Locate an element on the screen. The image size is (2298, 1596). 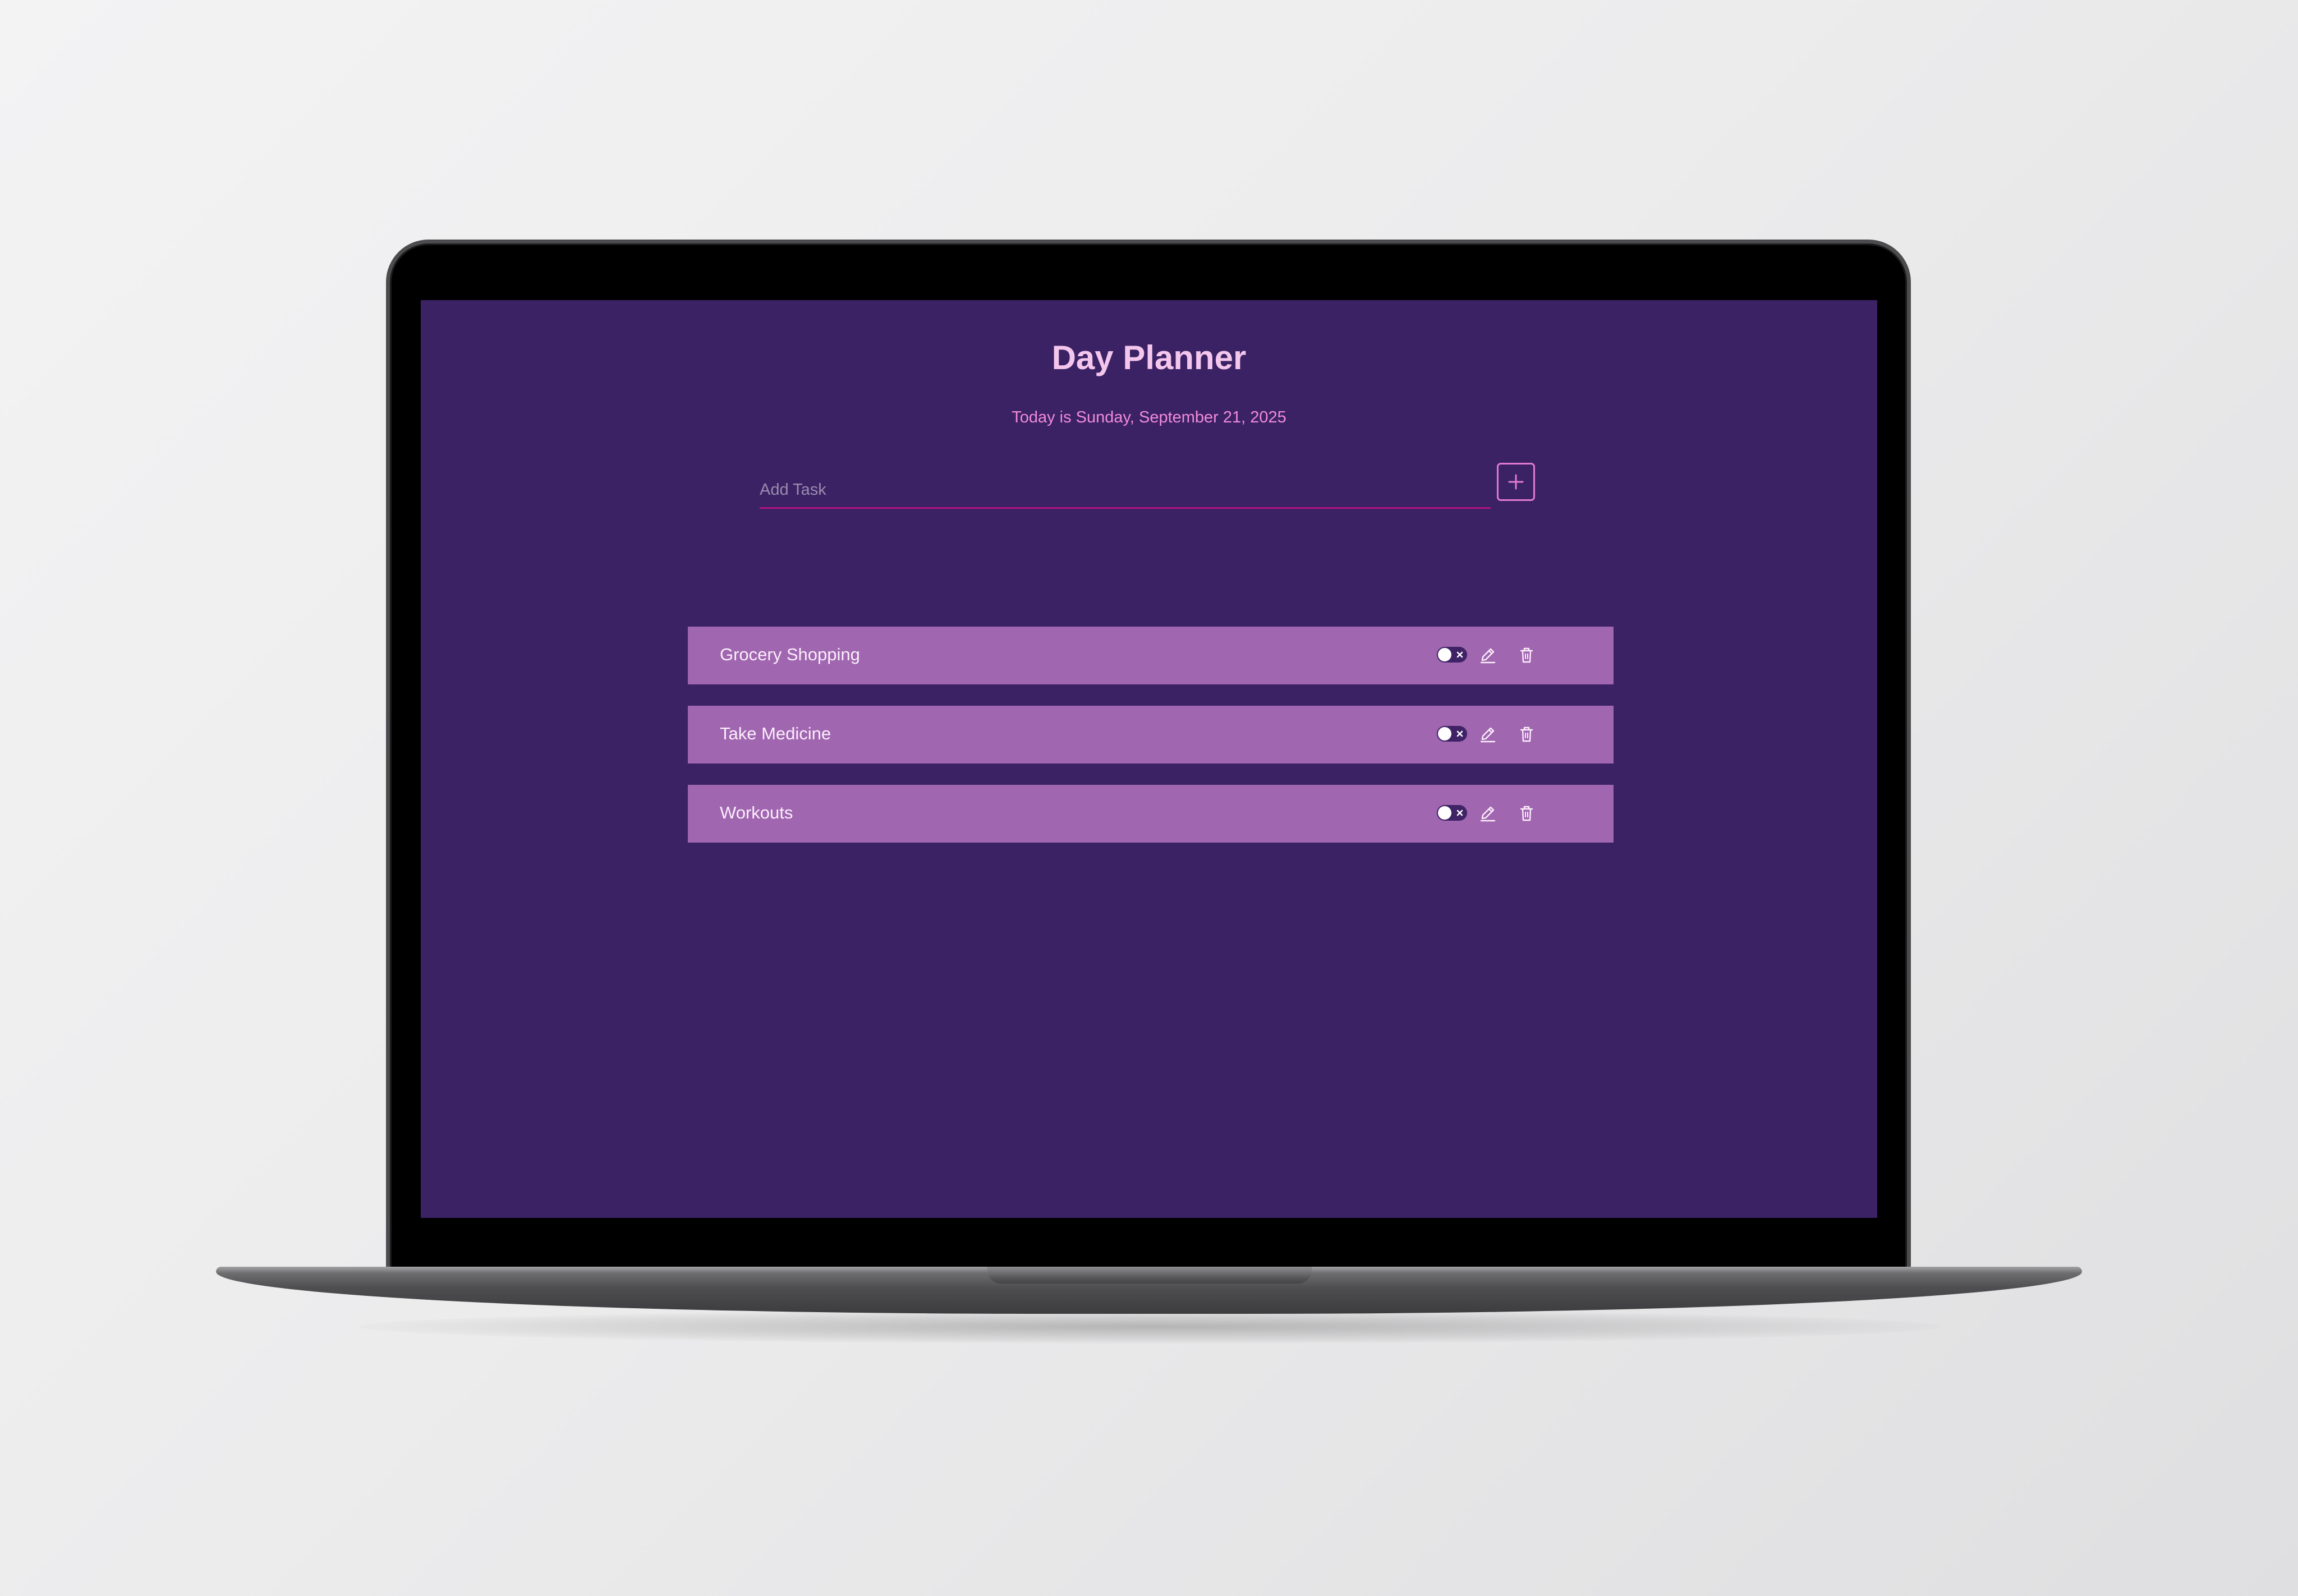
task-label: Workouts is located at coordinates (756, 812).